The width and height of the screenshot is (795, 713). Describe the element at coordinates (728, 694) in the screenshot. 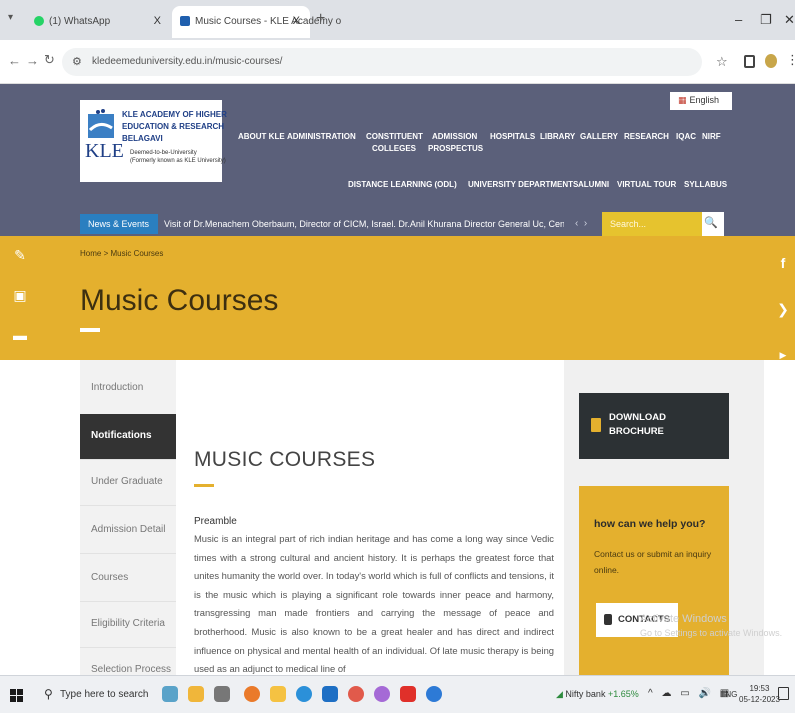

I see `input-language: ENG` at that location.